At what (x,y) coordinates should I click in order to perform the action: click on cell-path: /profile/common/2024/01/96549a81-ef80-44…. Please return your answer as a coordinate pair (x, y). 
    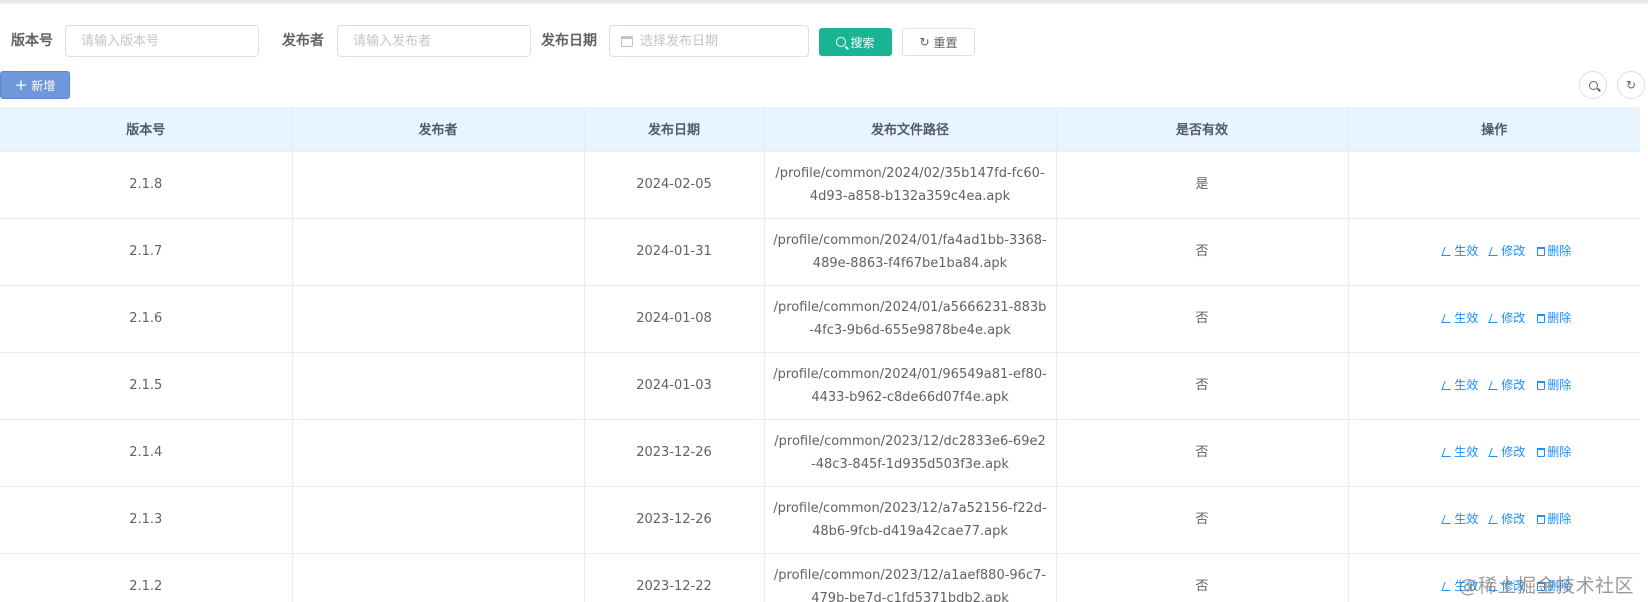
    Looking at the image, I should click on (910, 386).